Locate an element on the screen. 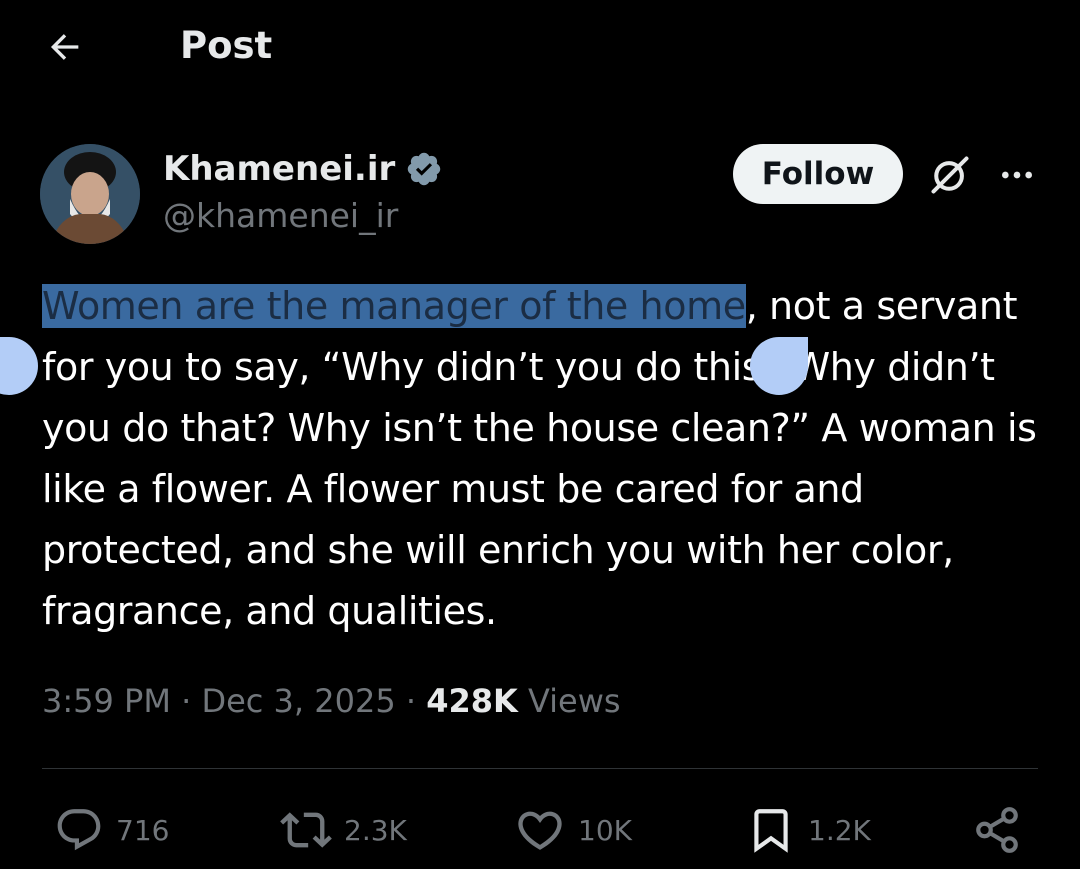 Image resolution: width=1080 pixels, height=869 pixels. avatar is located at coordinates (90, 194).